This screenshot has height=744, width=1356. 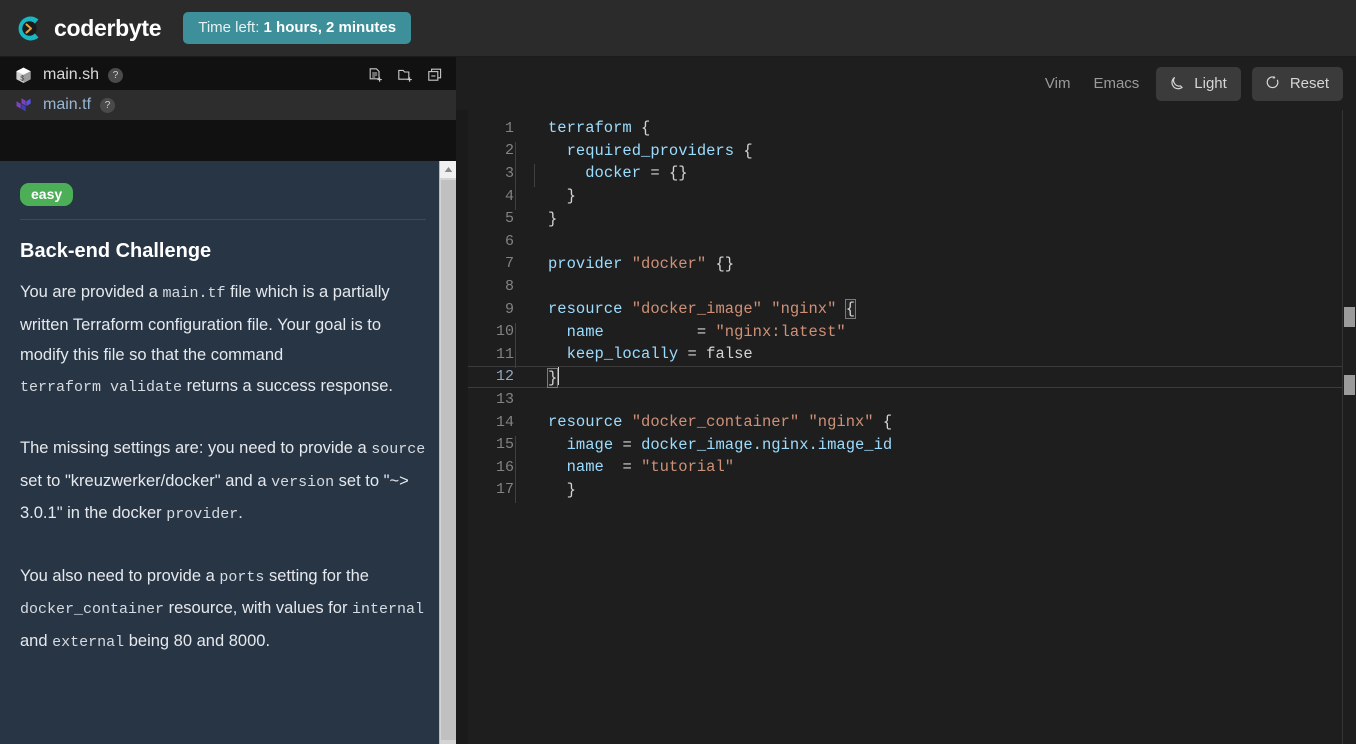 I want to click on paragraph-text: and, so click(x=36, y=640).